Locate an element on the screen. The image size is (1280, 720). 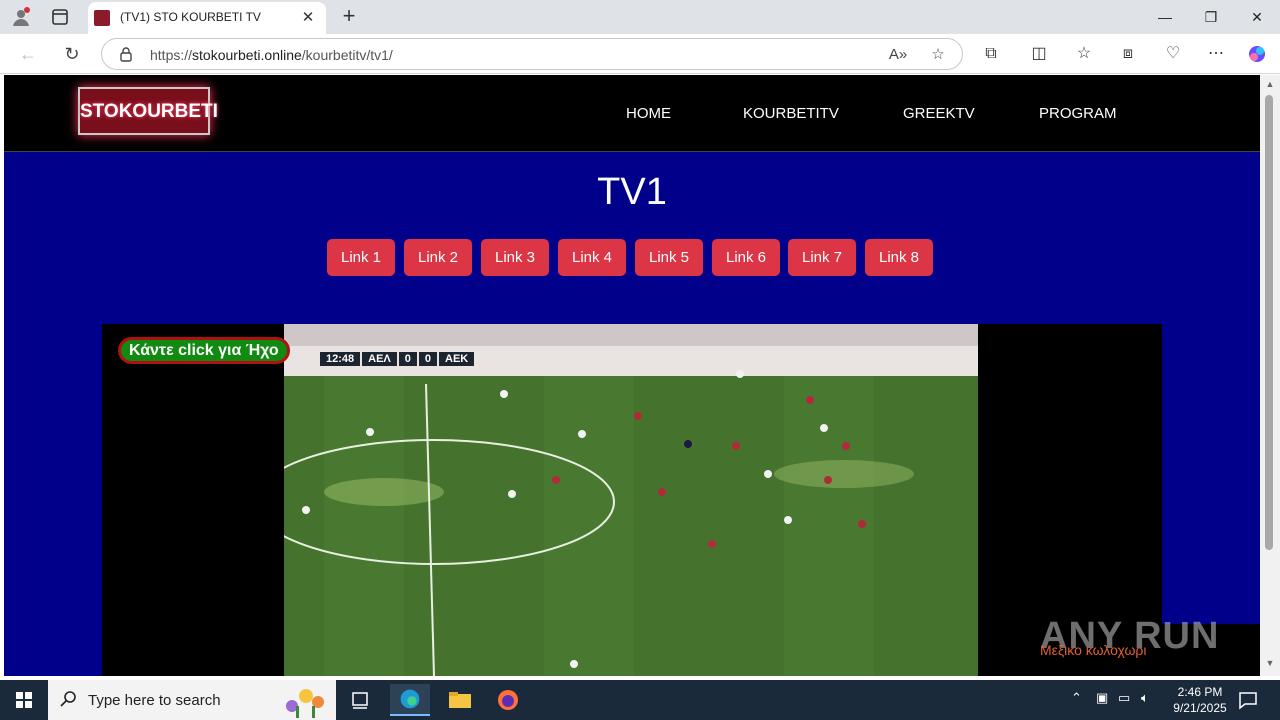
minimize-button: — is located at coordinates (1165, 17).